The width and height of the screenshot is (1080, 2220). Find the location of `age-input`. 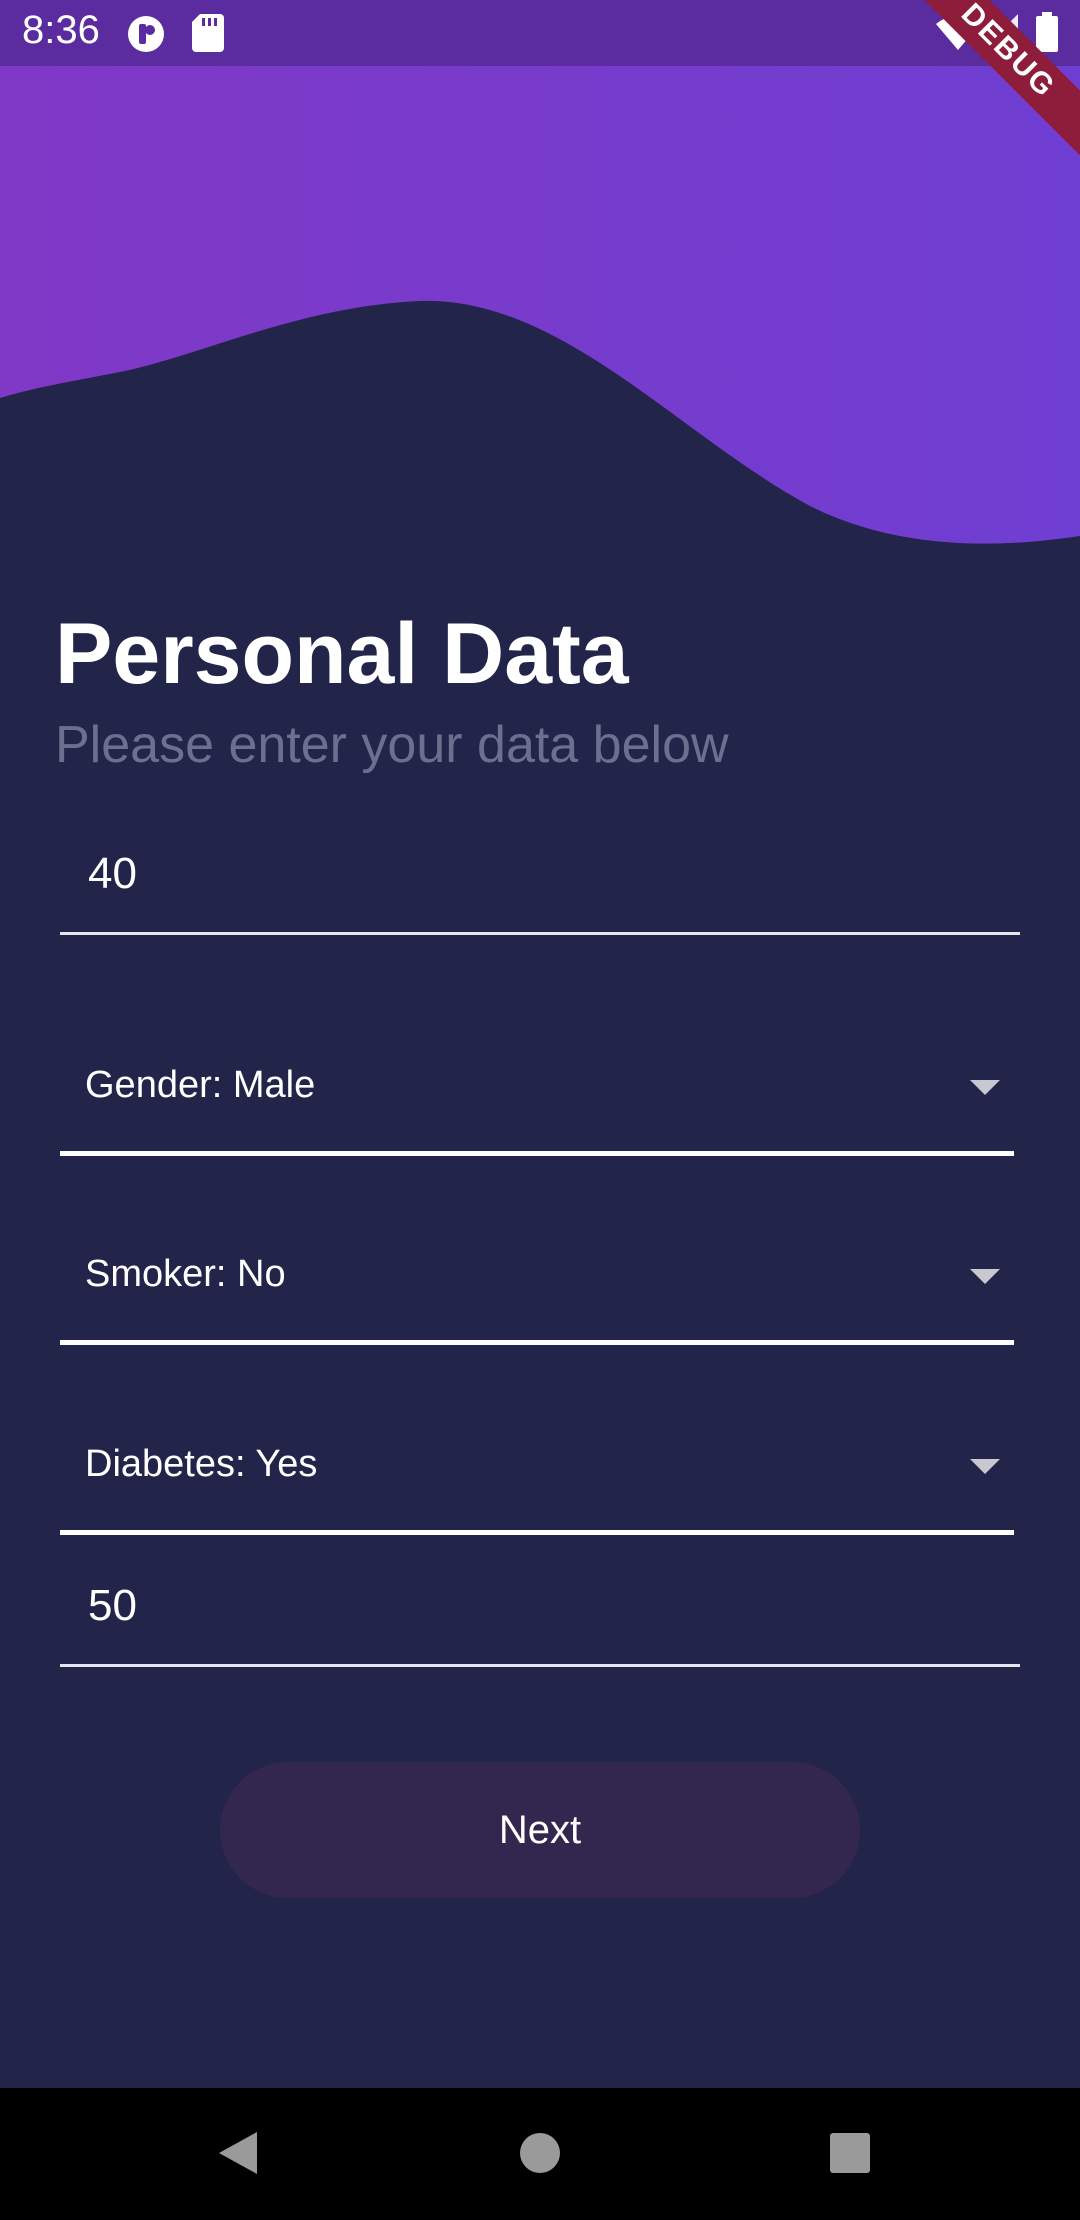

age-input is located at coordinates (540, 875).